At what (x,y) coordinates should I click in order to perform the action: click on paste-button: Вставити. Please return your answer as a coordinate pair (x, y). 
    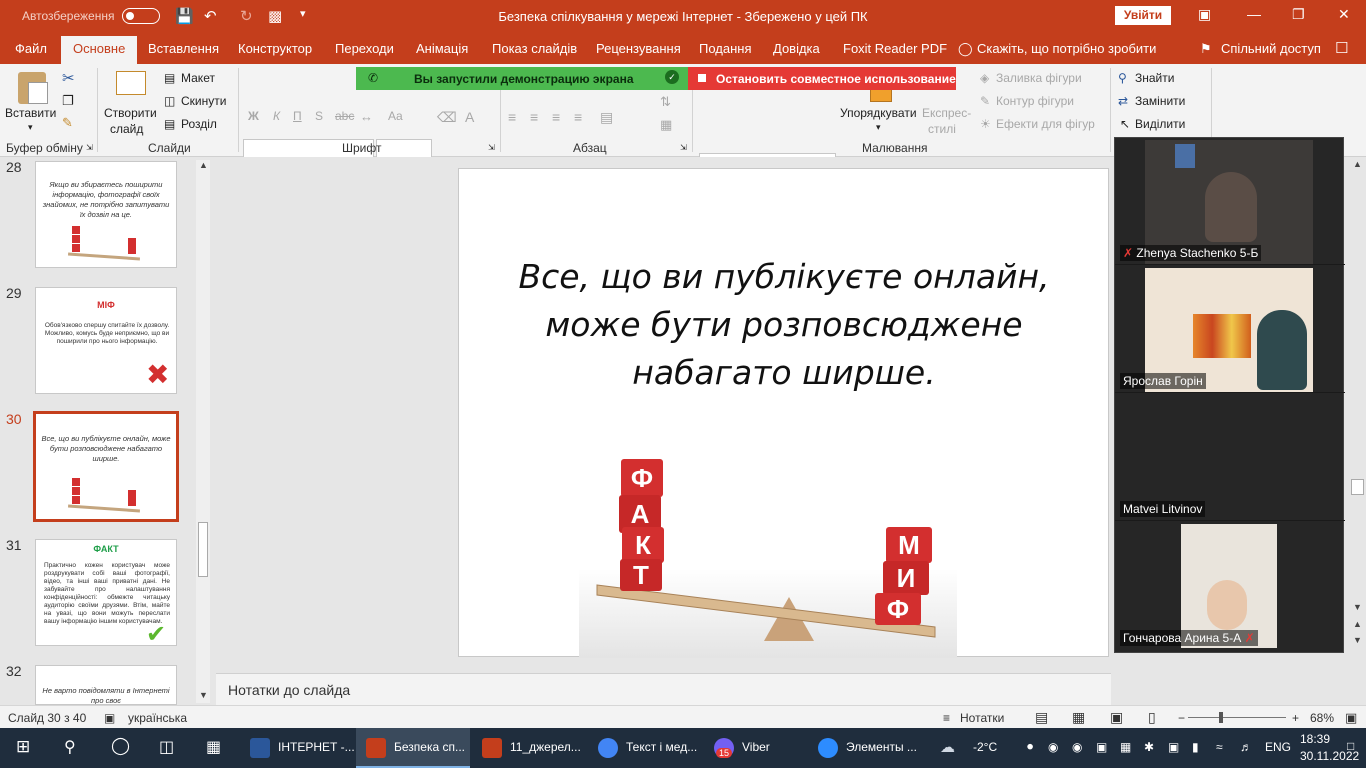
    Looking at the image, I should click on (30, 113).